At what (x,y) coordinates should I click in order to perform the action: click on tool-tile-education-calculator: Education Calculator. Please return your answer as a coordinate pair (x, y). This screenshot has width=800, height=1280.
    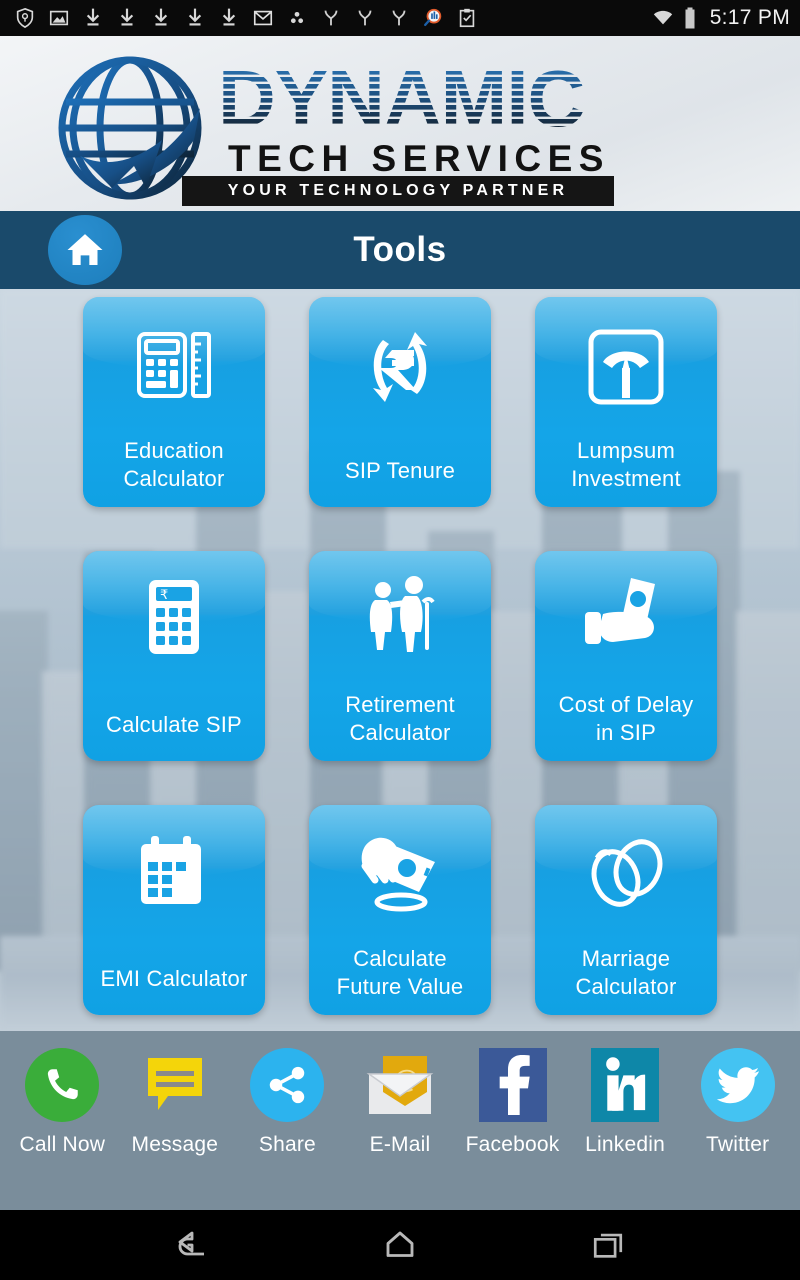
    Looking at the image, I should click on (174, 402).